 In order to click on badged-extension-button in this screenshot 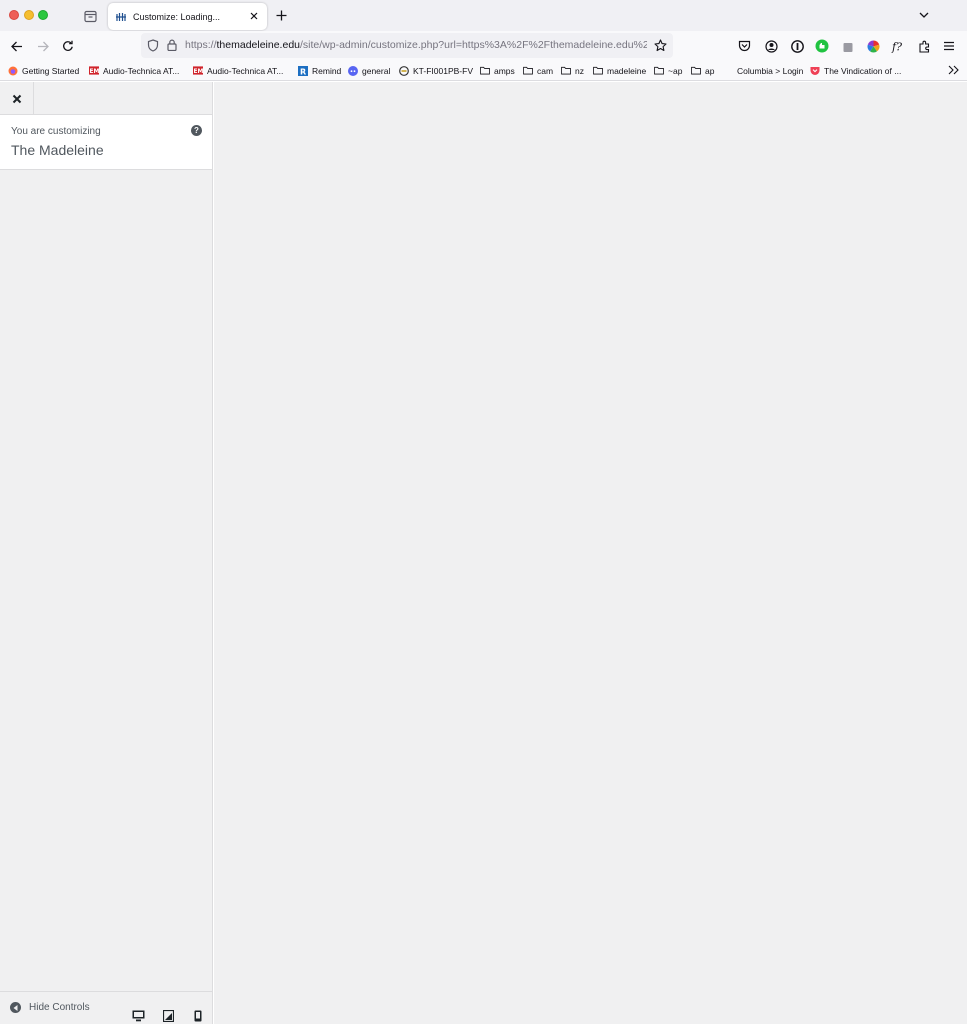, I will do `click(848, 46)`.